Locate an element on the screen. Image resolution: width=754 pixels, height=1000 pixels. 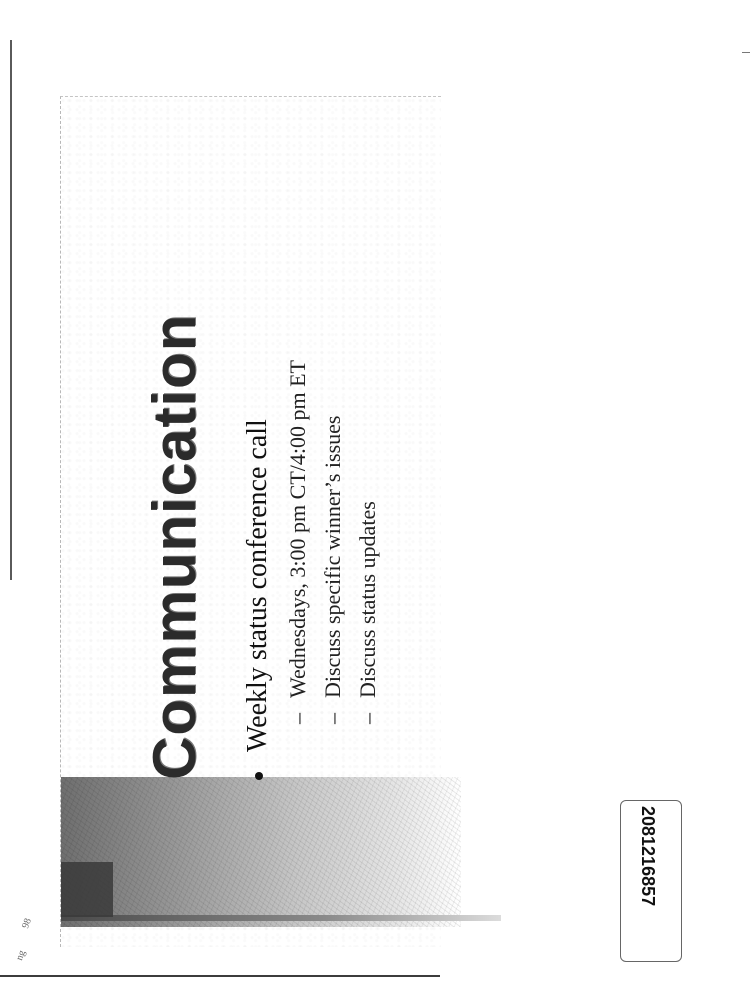
subitem: – Wednesdays, 3:00 pm CT/4:00 pm ET is located at coordinates (297, 416).